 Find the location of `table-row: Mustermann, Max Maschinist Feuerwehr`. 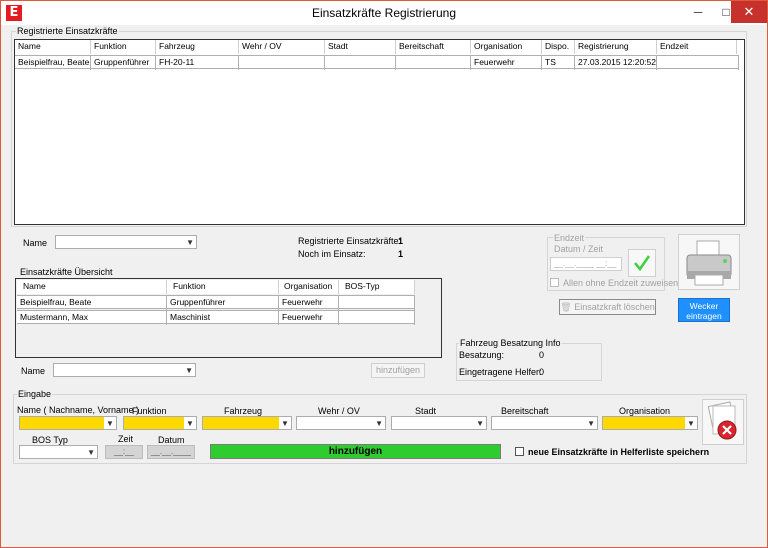

table-row: Mustermann, Max Maschinist Feuerwehr is located at coordinates (216, 317).